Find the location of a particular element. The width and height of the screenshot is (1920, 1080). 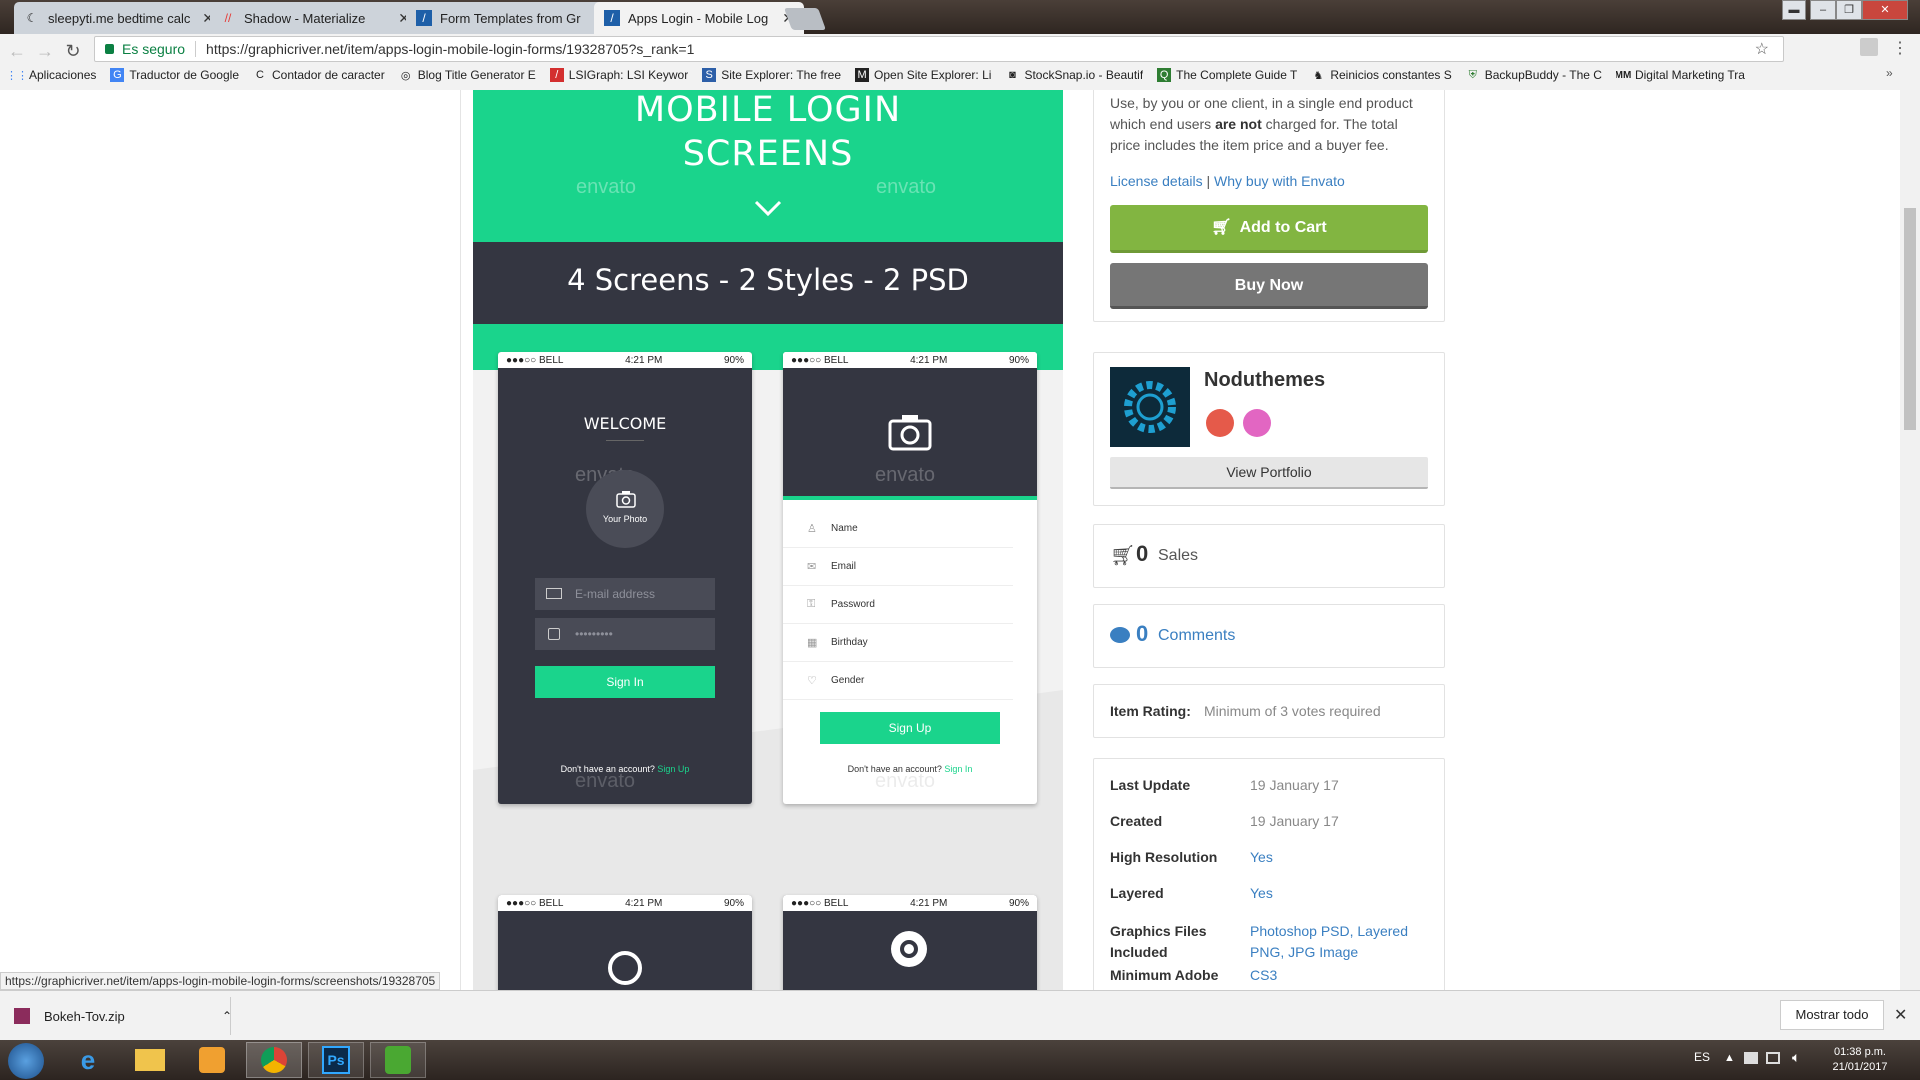

footer-link: Sign Up is located at coordinates (673, 769).